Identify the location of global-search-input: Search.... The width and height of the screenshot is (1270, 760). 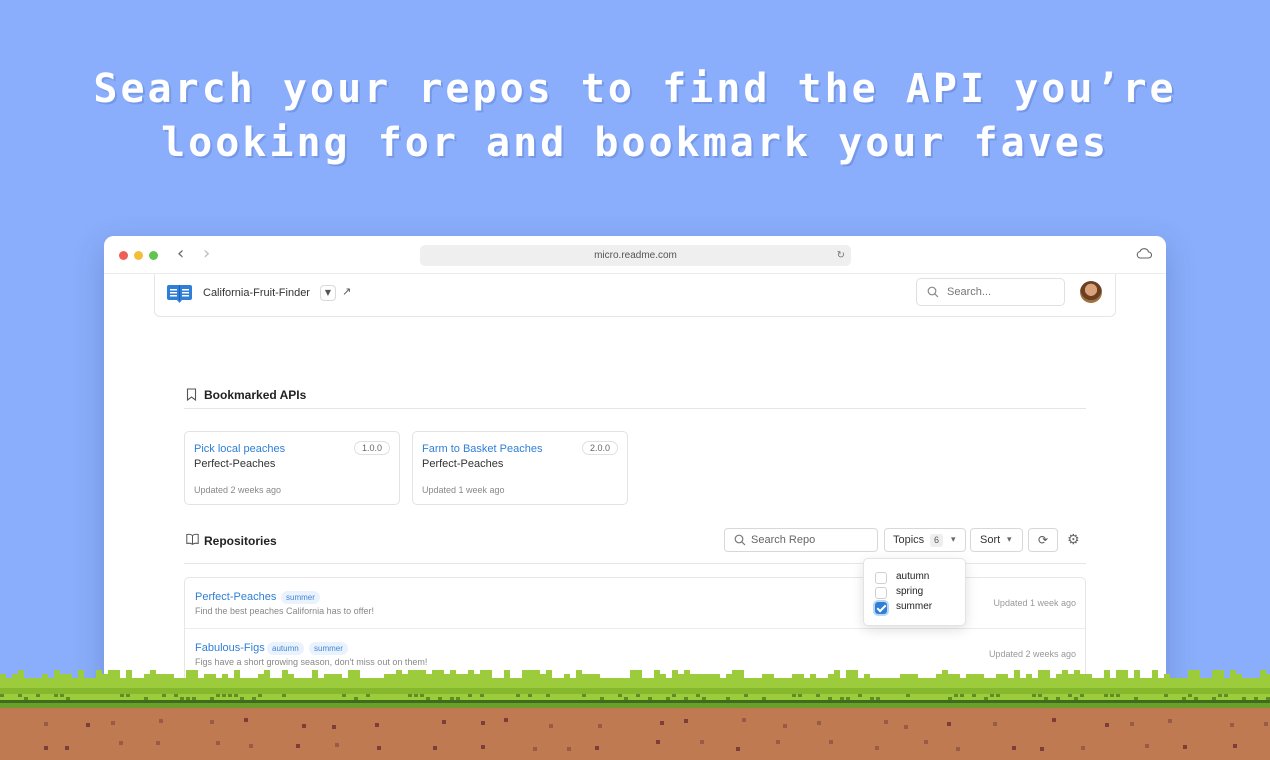
(990, 292).